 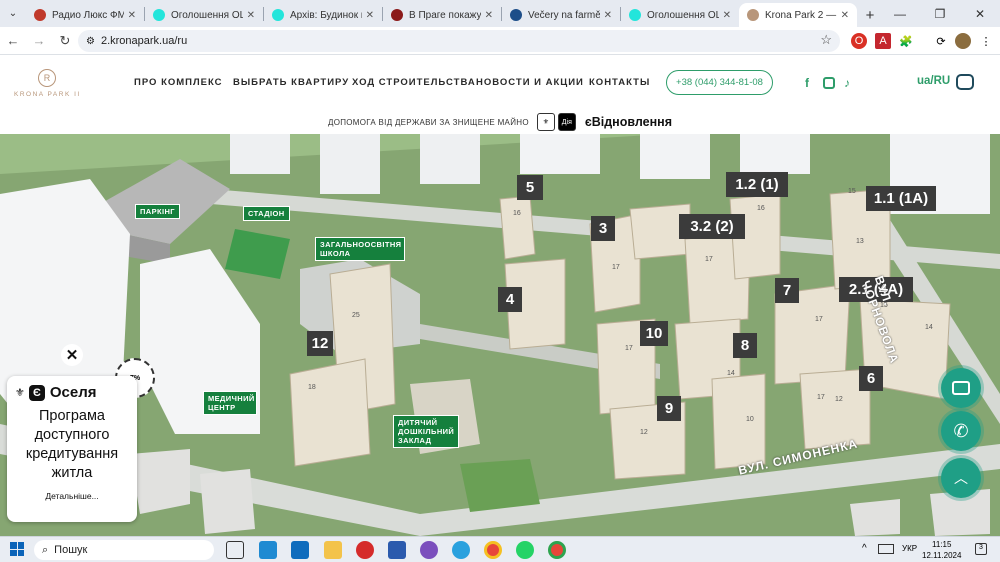 I want to click on scroll-top-button: ︿, so click(x=961, y=478).